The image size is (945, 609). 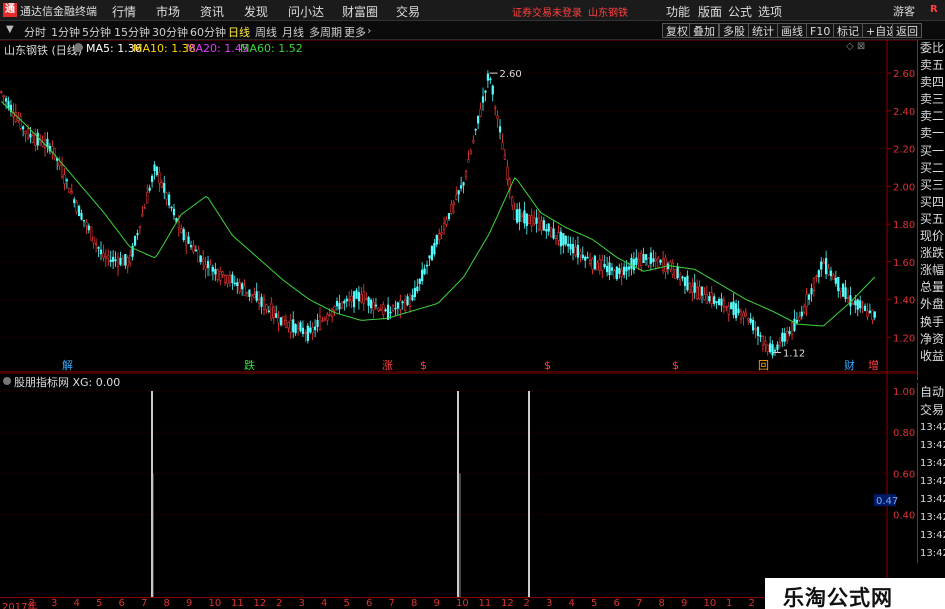 I want to click on menu-market: 市场, so click(x=168, y=11).